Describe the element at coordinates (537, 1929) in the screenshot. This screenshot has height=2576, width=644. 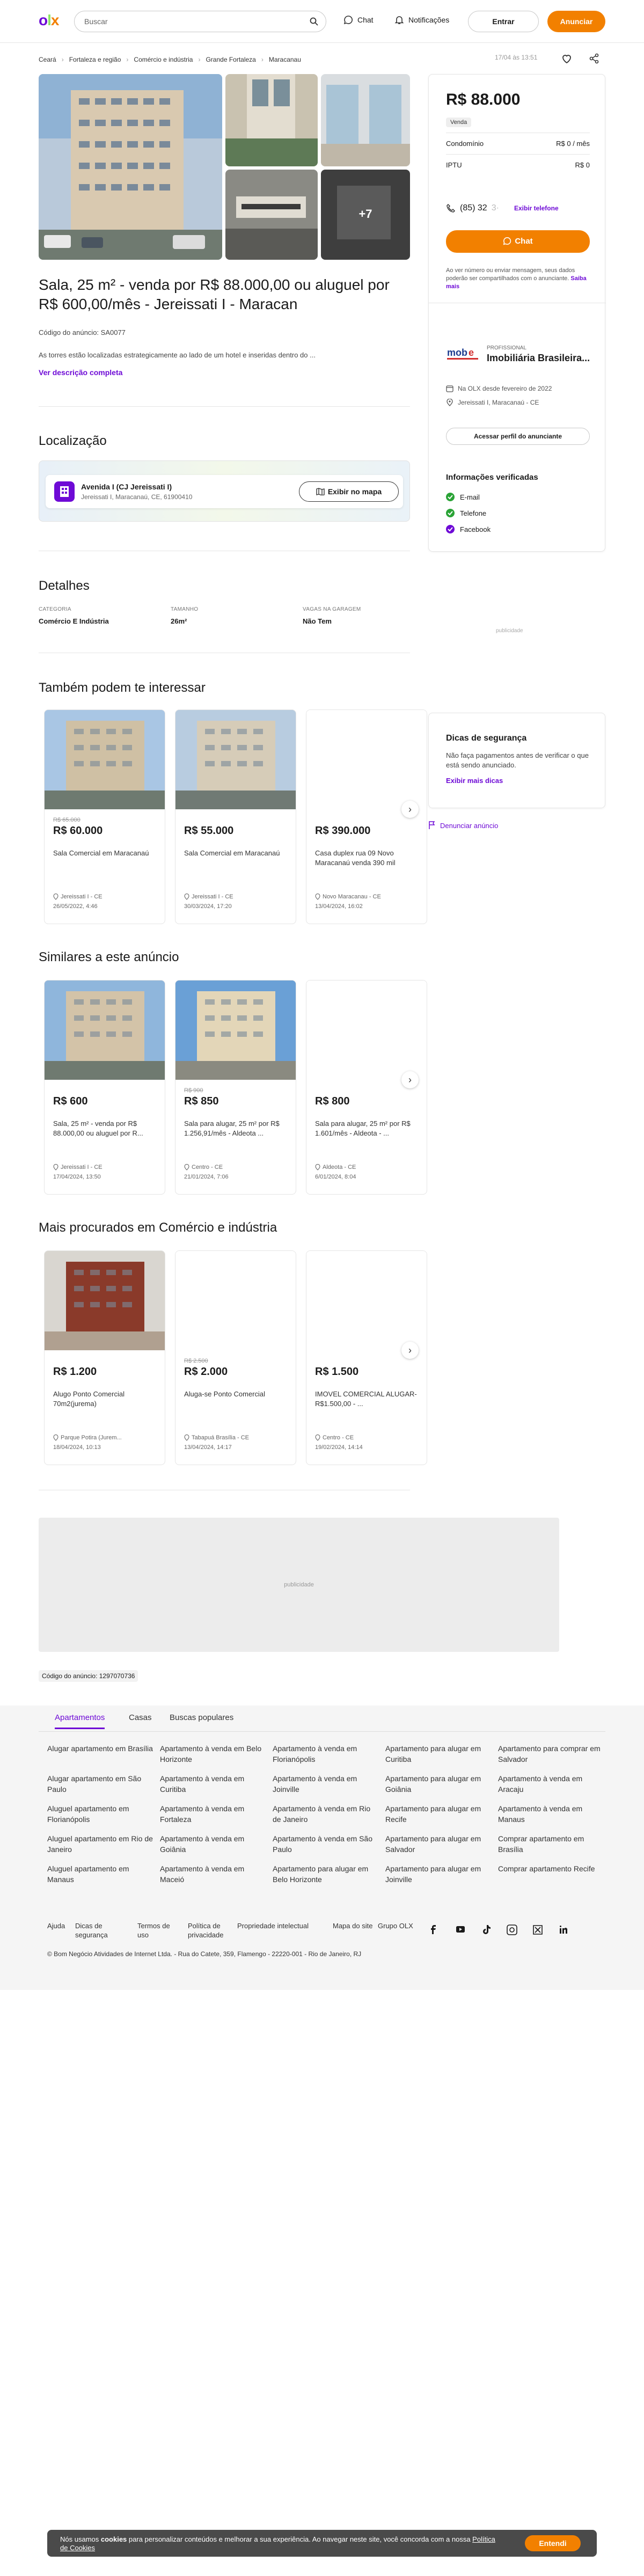
I see `x-icon` at that location.